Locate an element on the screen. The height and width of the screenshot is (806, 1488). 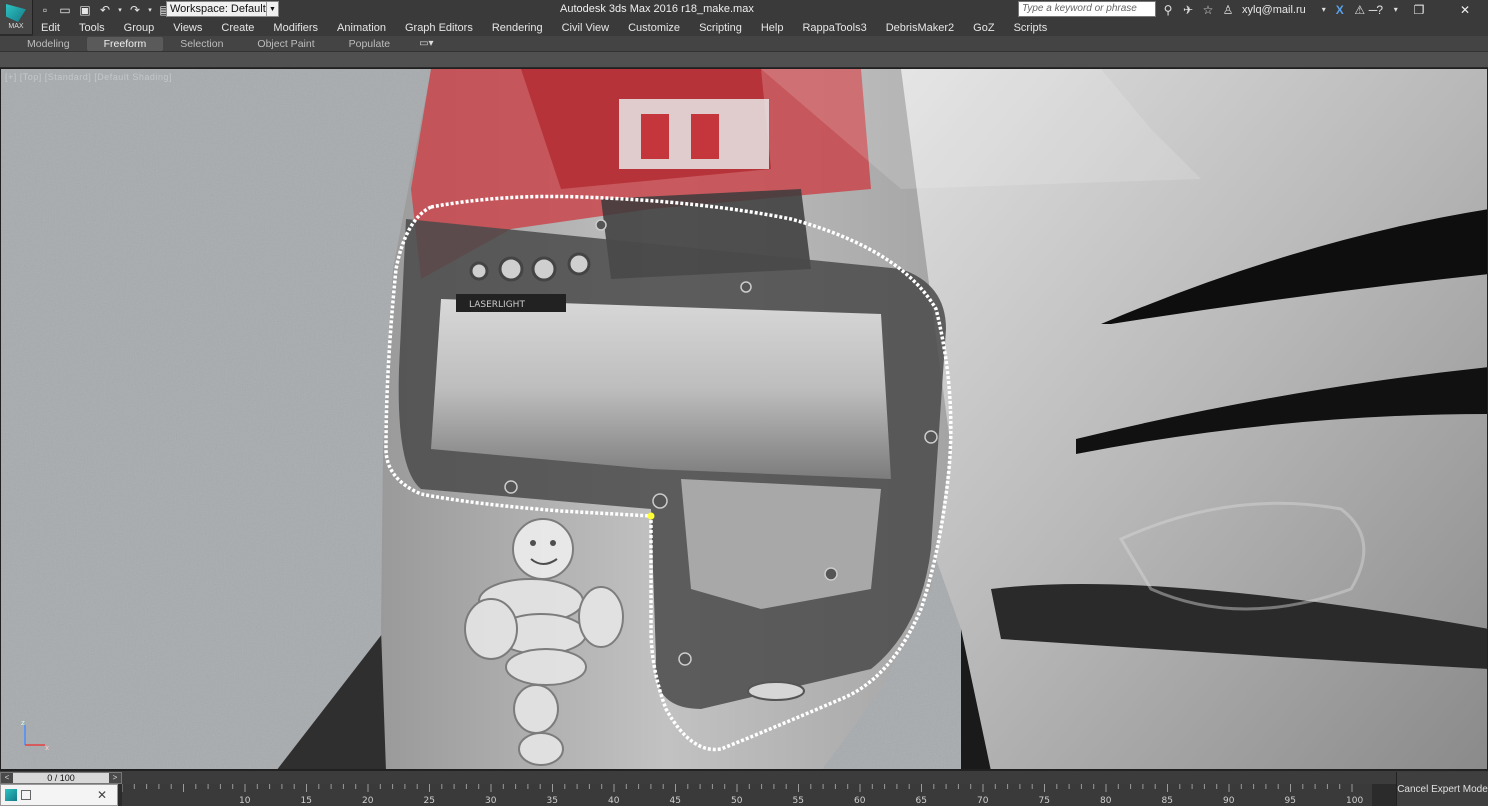
ruler-label: 65 is located at coordinates (921, 801).